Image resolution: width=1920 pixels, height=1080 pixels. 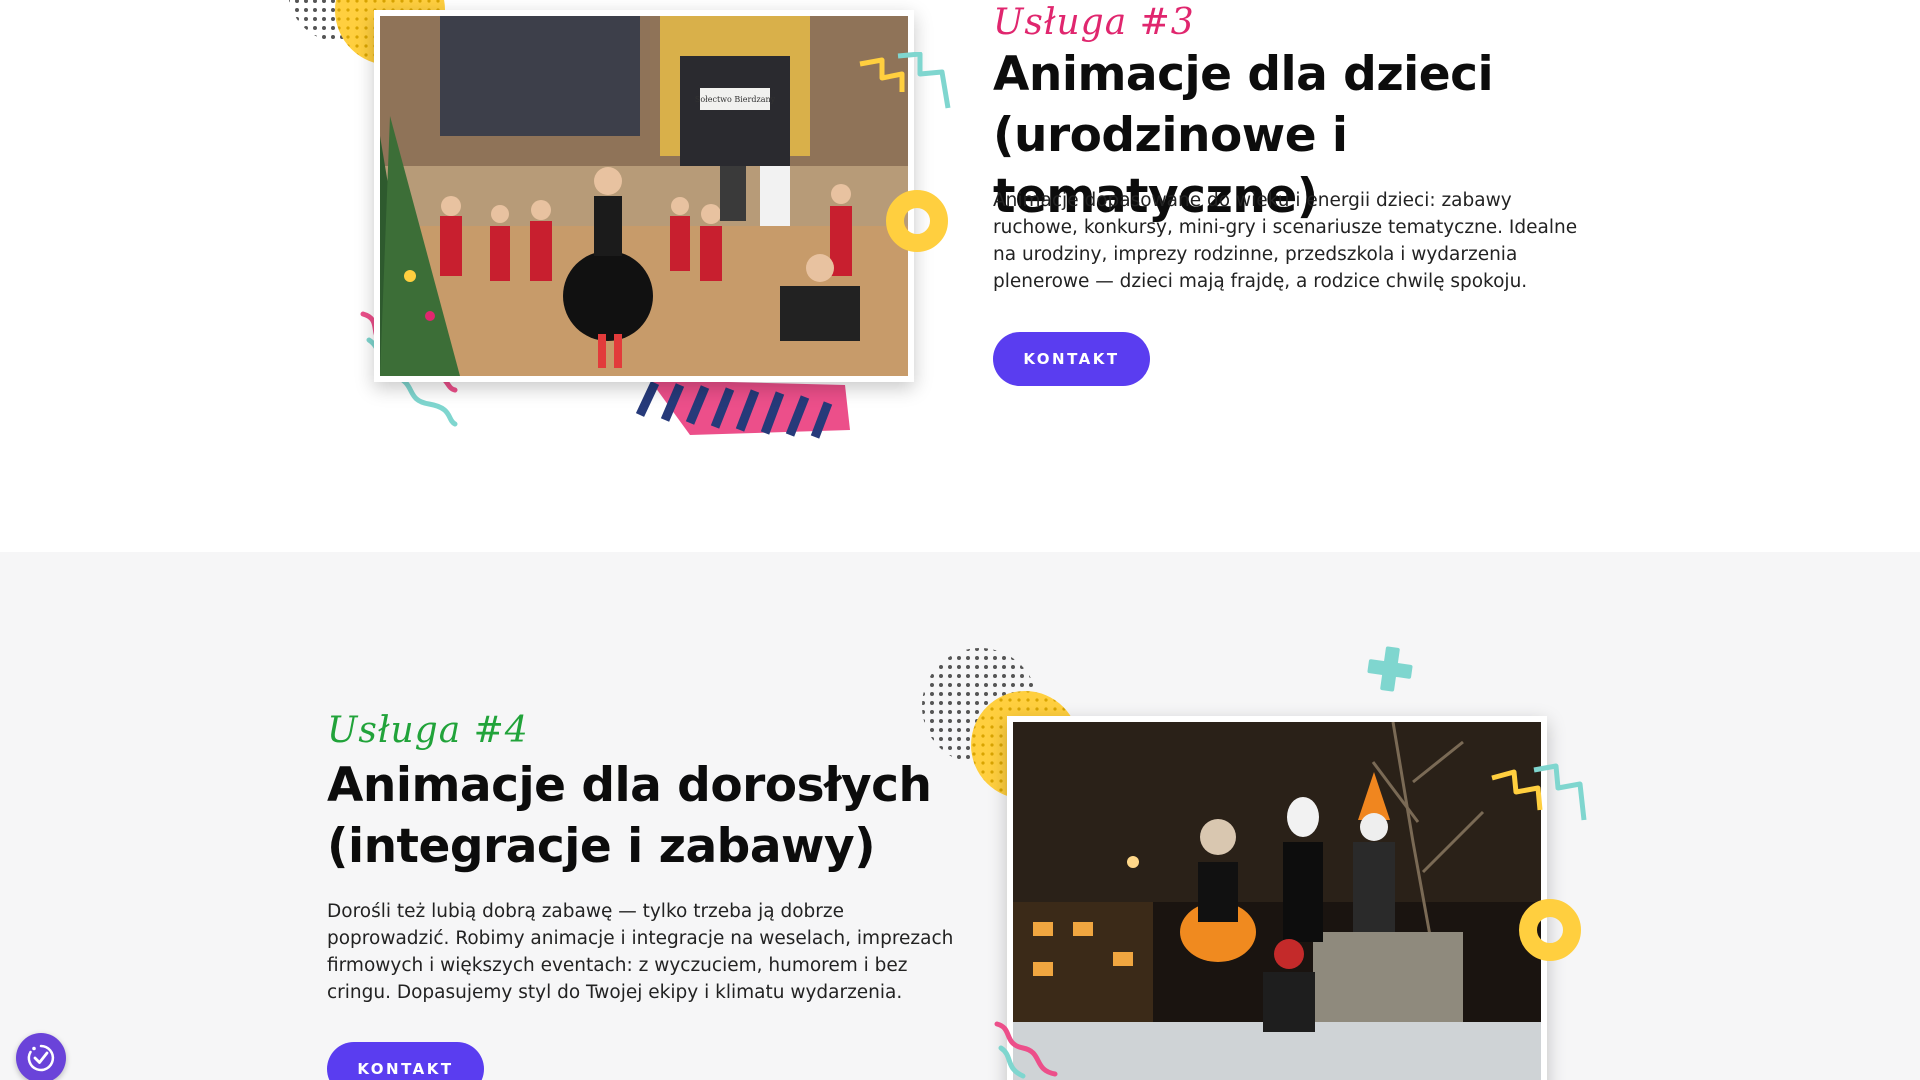 I want to click on service-4-title-line2: (integracje i zabawy), so click(x=601, y=846).